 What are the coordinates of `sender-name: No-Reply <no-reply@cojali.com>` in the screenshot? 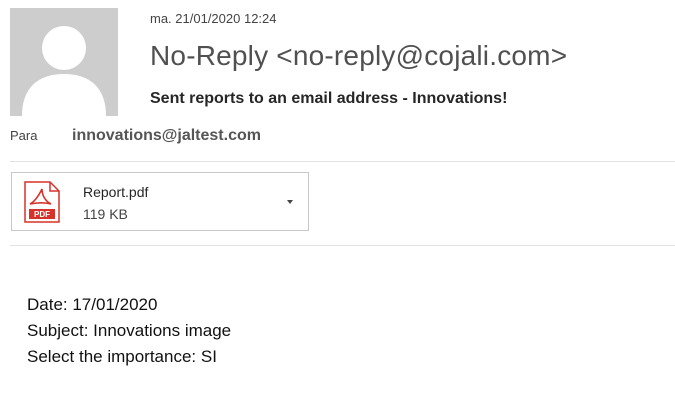 It's located at (358, 56).